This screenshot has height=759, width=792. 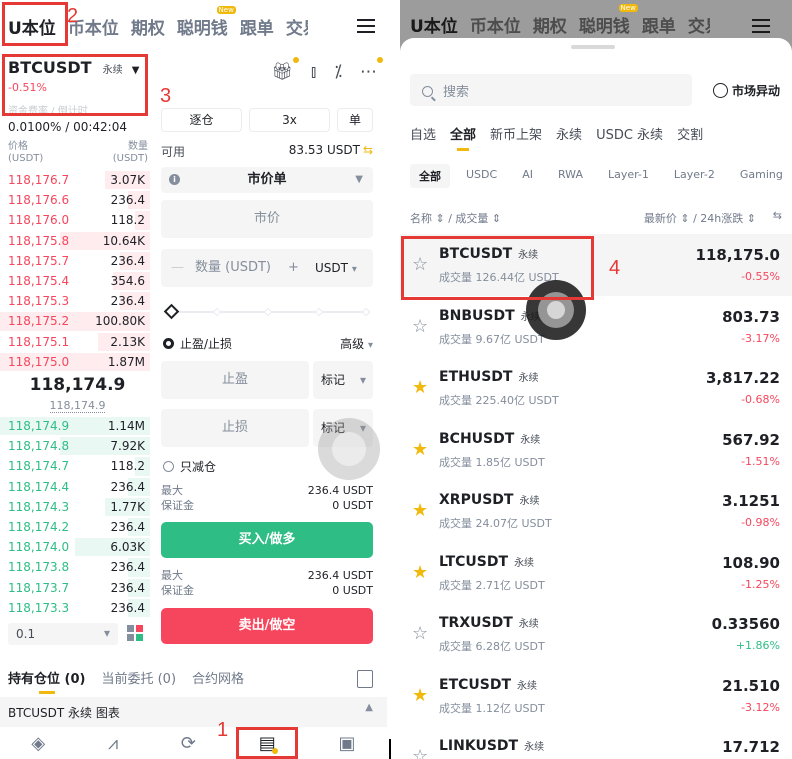 What do you see at coordinates (75, 608) in the screenshot?
I see `bid-row: 118,173.3 236.4` at bounding box center [75, 608].